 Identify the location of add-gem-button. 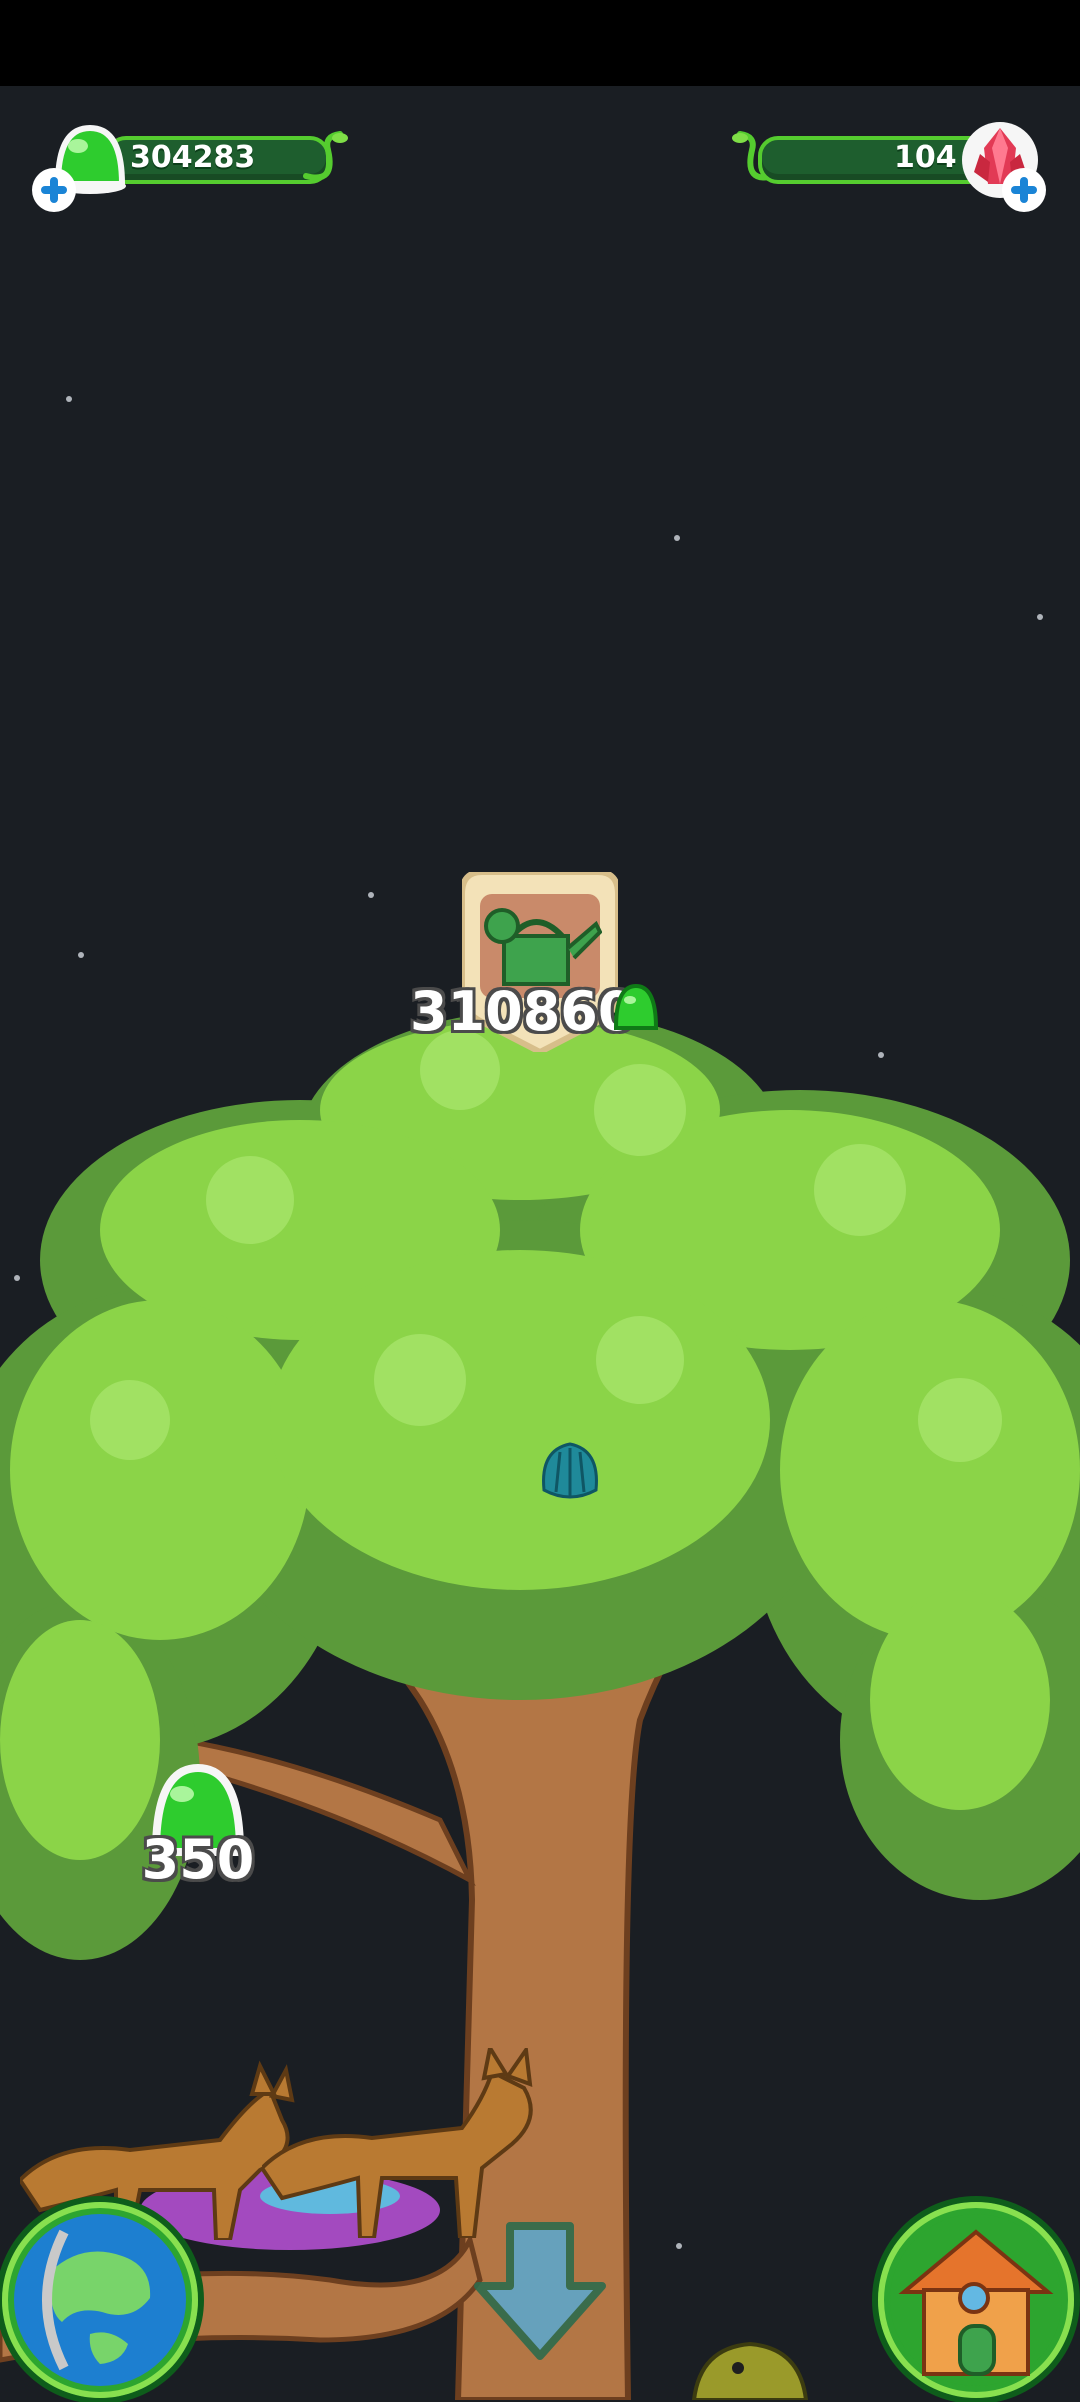
(1024, 190).